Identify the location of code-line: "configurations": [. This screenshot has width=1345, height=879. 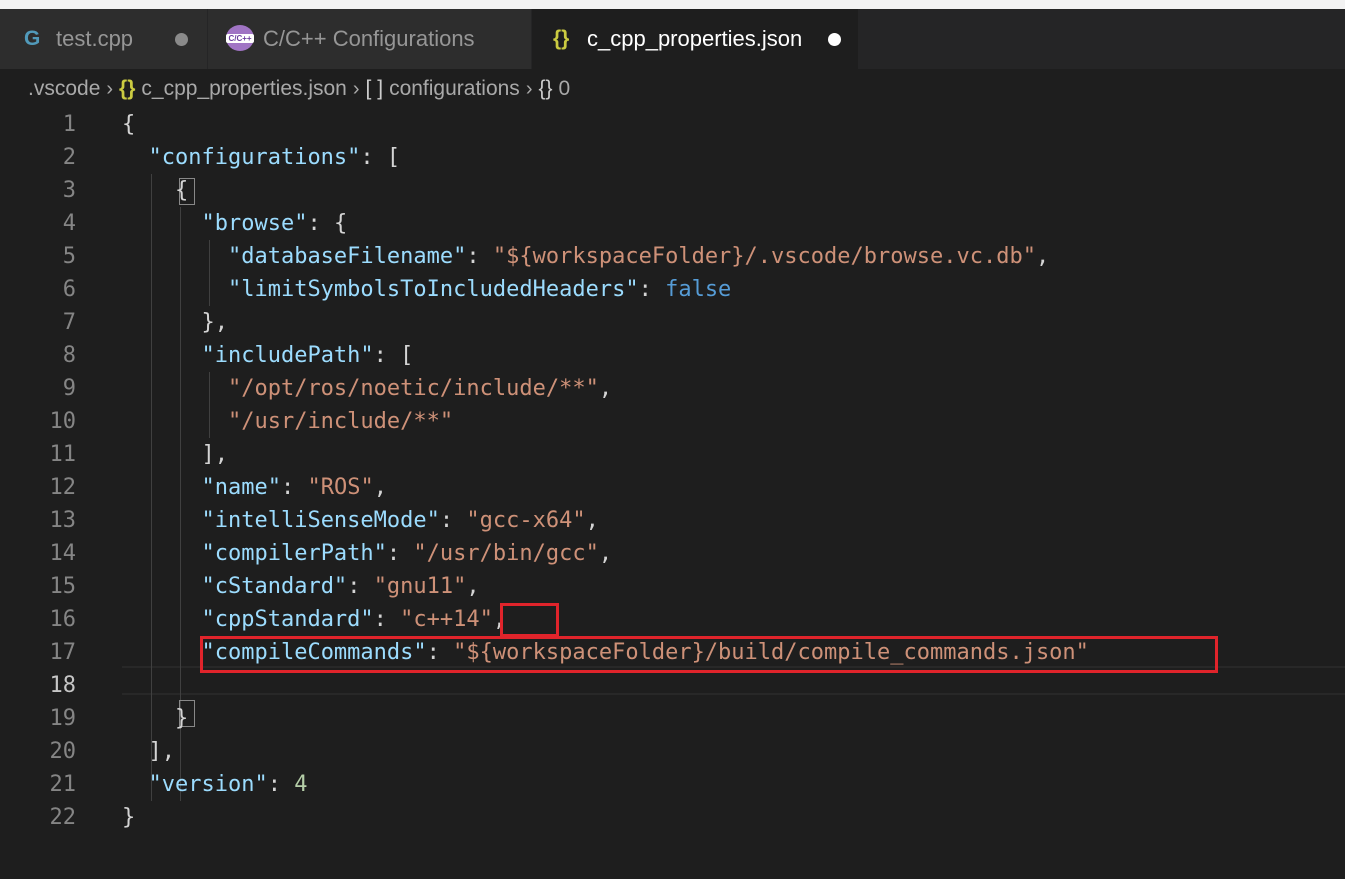
(261, 157).